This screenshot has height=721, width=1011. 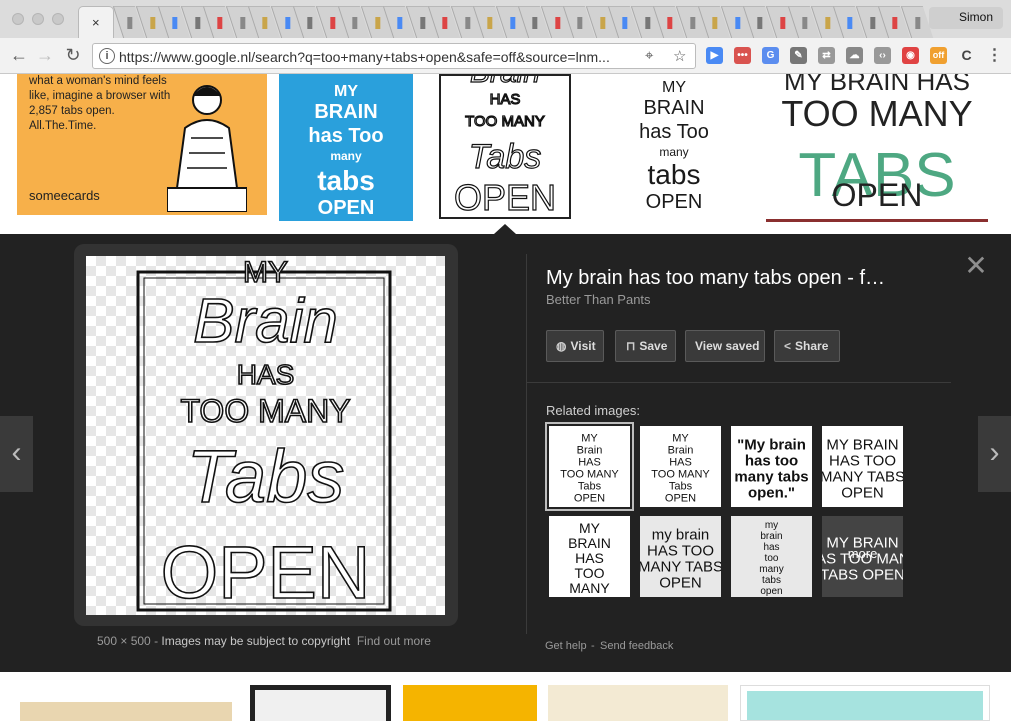 I want to click on evernote-extension-icon: ✎, so click(x=798, y=55).